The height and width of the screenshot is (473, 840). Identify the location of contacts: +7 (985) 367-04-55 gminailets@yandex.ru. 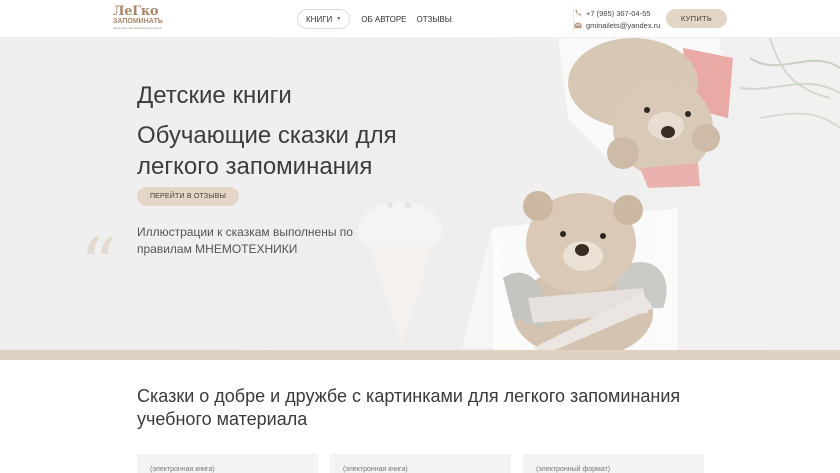
(616, 20).